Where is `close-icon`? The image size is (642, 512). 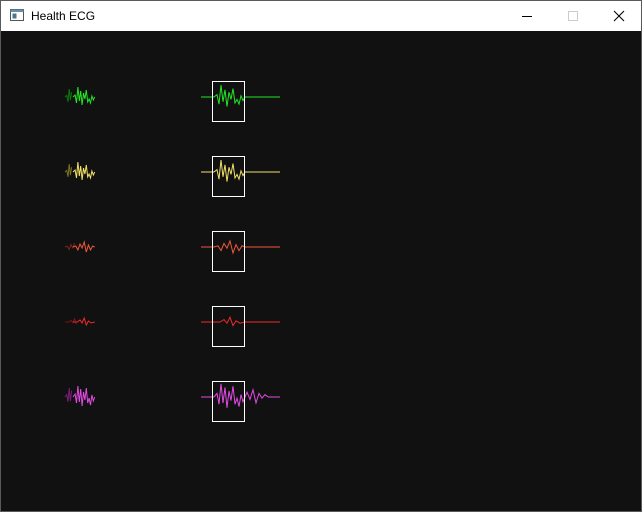 close-icon is located at coordinates (619, 16).